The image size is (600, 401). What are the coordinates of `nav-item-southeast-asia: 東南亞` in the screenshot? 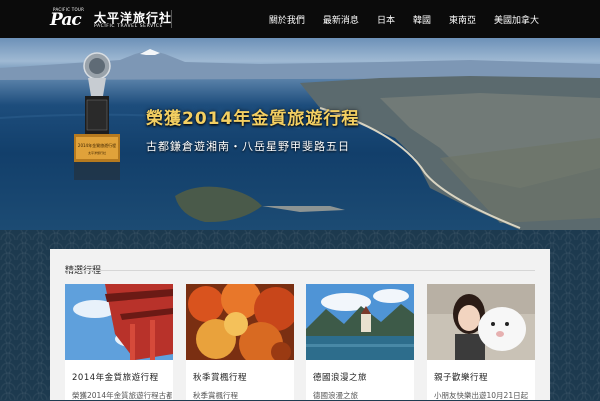 It's located at (462, 19).